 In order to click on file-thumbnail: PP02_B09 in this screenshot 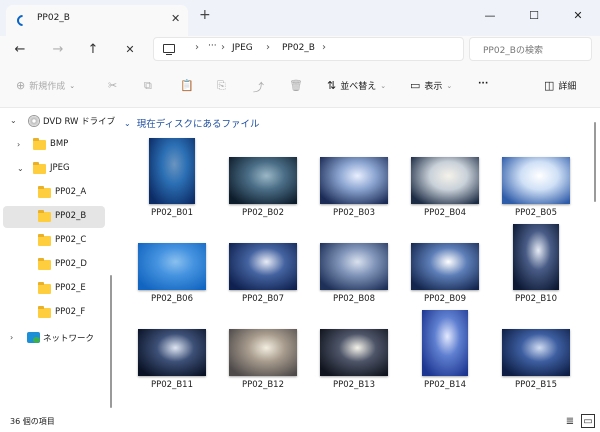, I will do `click(445, 263)`.